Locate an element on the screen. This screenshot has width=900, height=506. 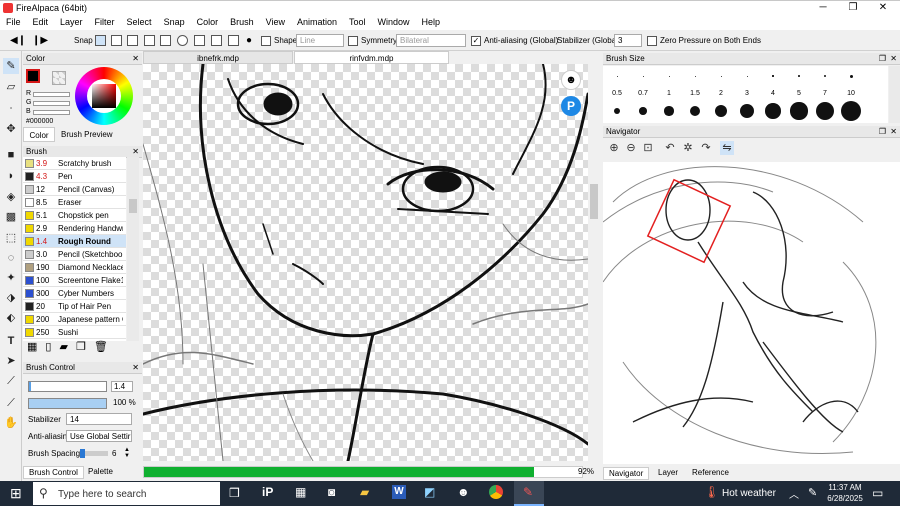
brush-list-item: 4.3 Pen is located at coordinates (74, 176).